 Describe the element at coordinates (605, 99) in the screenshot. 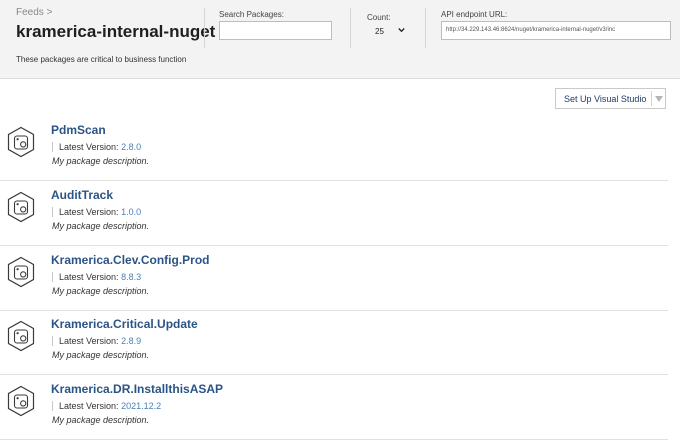

I see `setup-visual-studio-label: Set Up Visual Studio` at that location.